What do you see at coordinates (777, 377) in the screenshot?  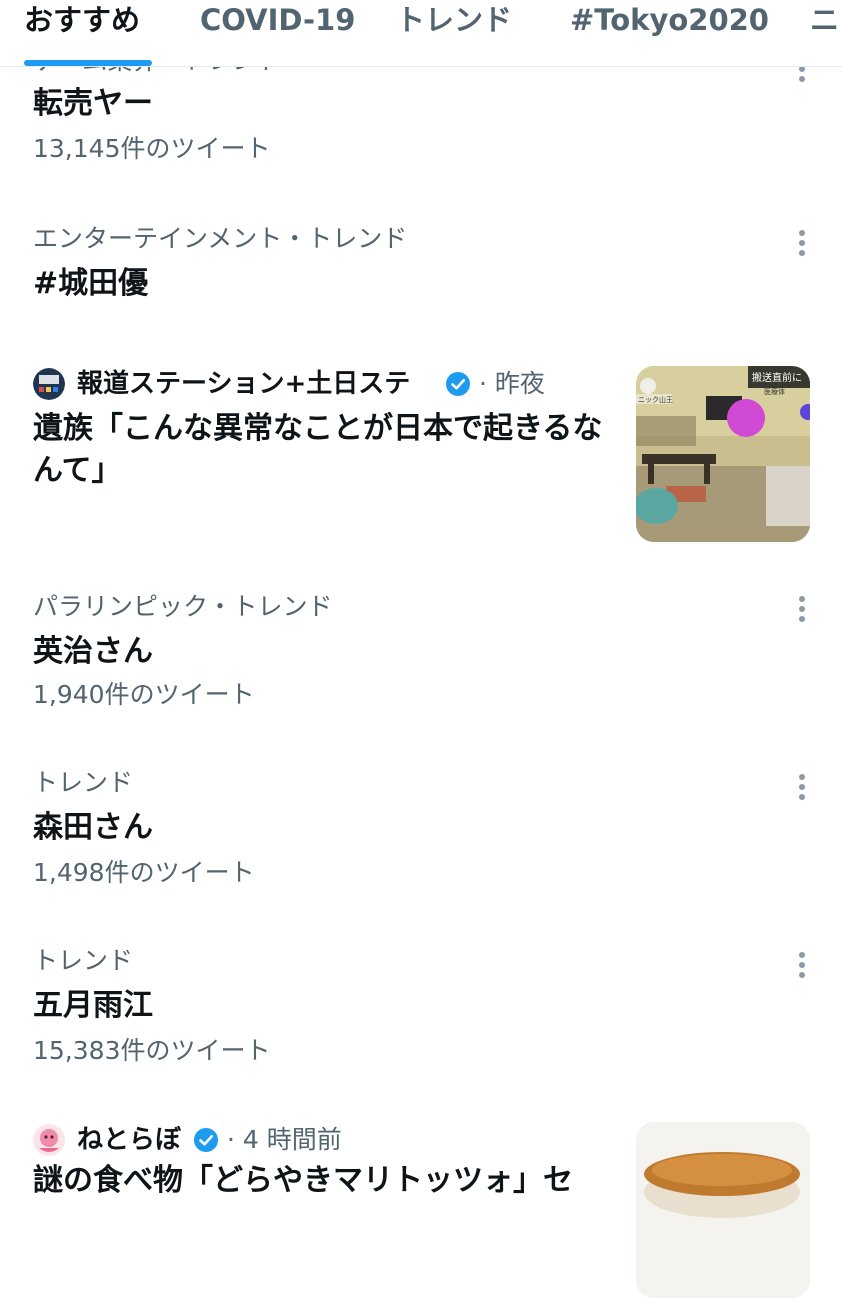 I see `thumbnail-caption: 搬送直前に` at bounding box center [777, 377].